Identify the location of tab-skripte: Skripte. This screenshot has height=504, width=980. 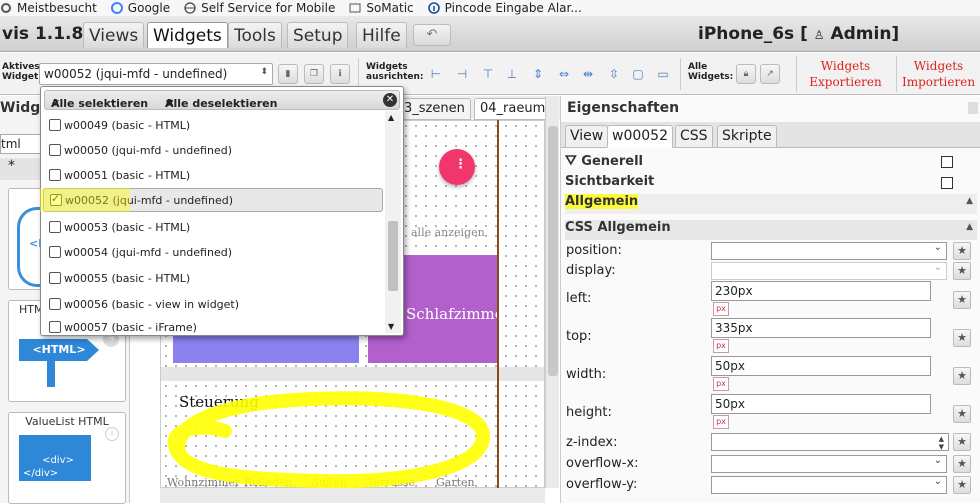
(747, 136).